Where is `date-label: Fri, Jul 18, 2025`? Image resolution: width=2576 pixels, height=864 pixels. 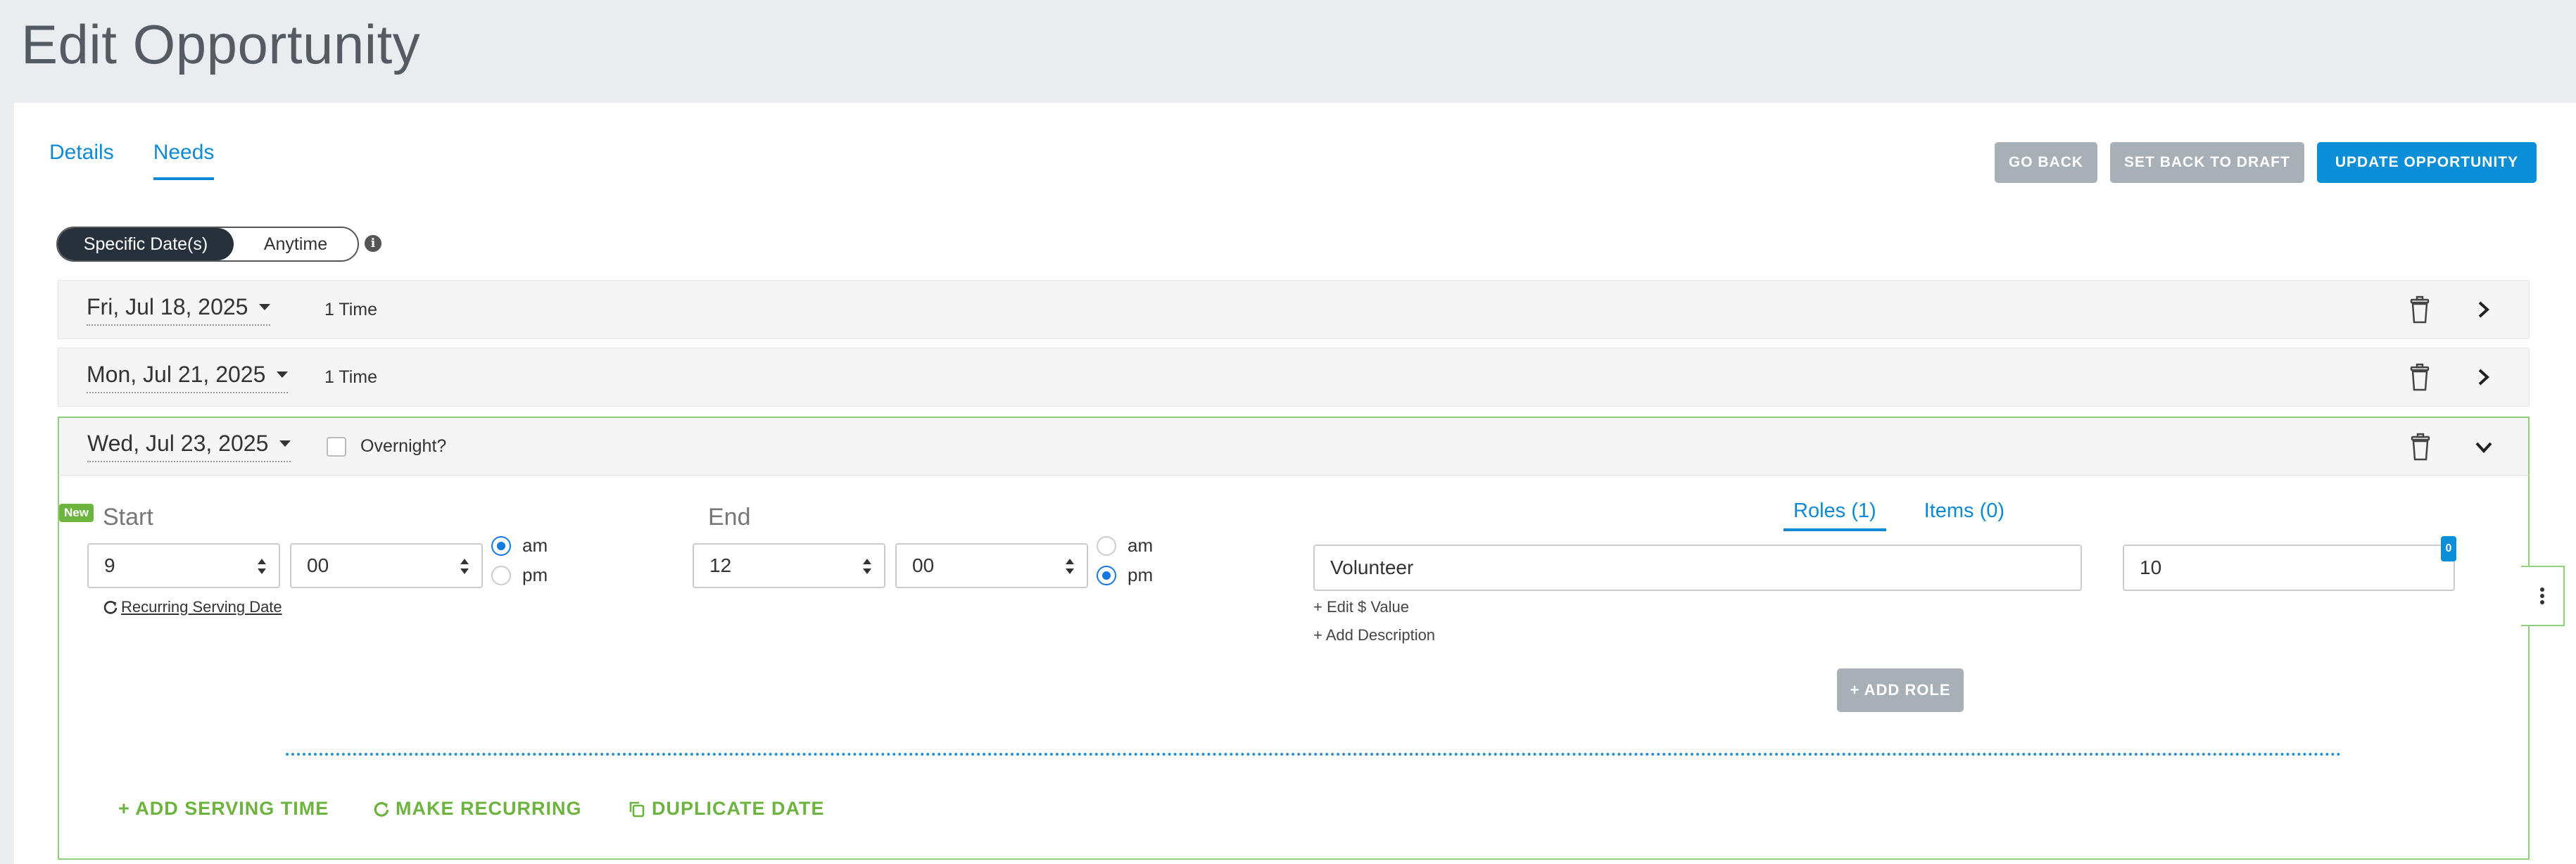 date-label: Fri, Jul 18, 2025 is located at coordinates (167, 306).